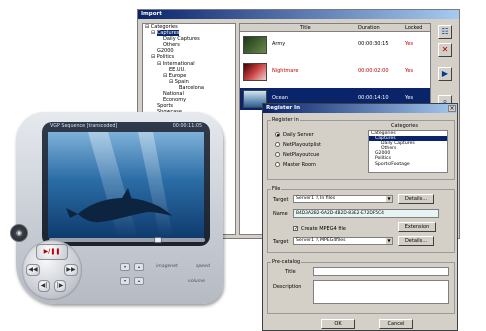 This screenshot has width=486, height=331. What do you see at coordinates (277, 134) in the screenshot?
I see `radio-daily-server` at bounding box center [277, 134].